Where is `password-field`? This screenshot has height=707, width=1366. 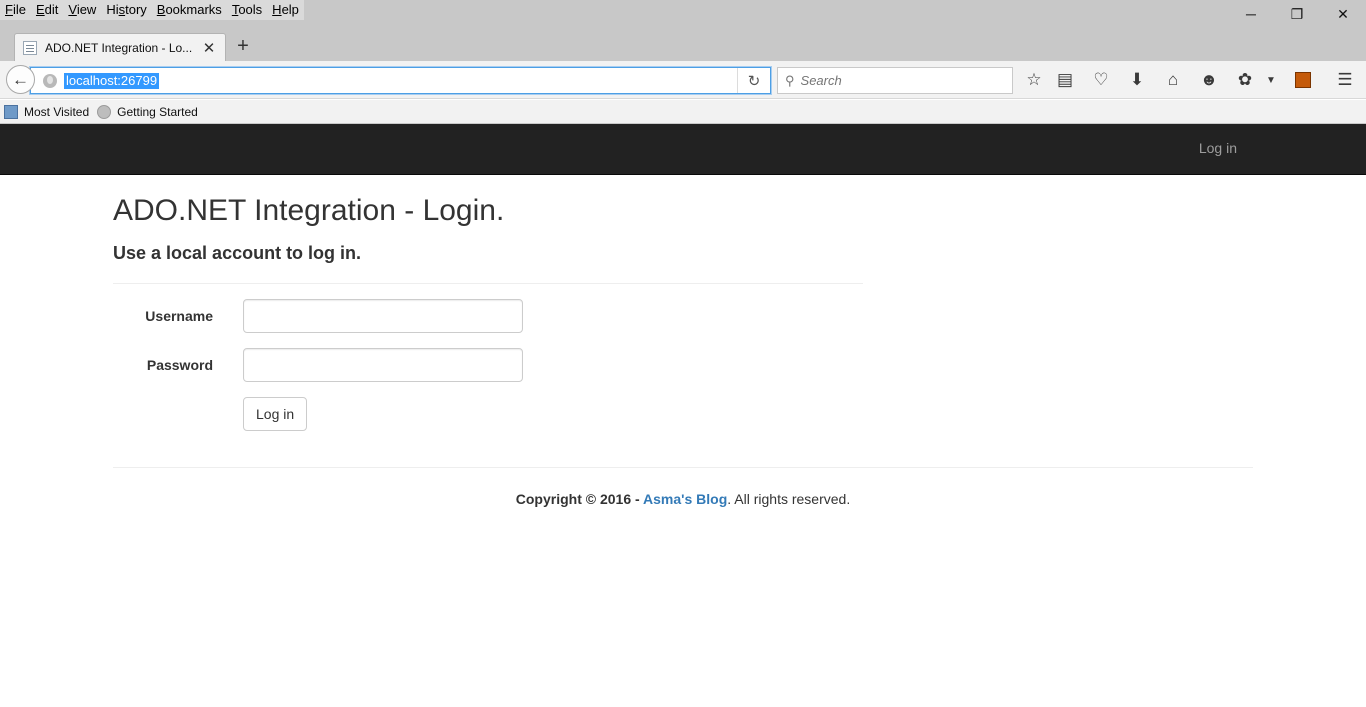 password-field is located at coordinates (383, 365).